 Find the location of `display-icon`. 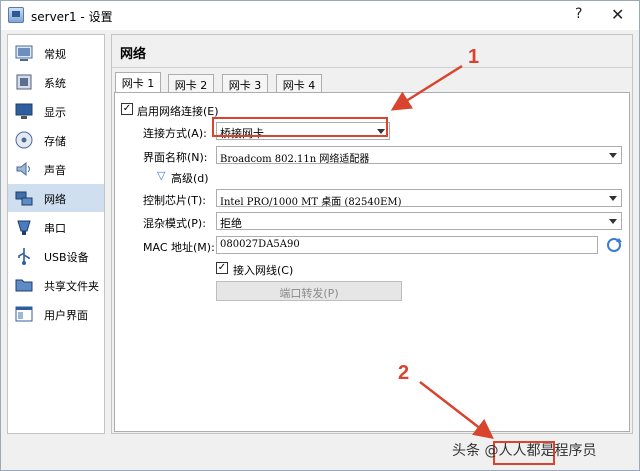

display-icon is located at coordinates (24, 111).